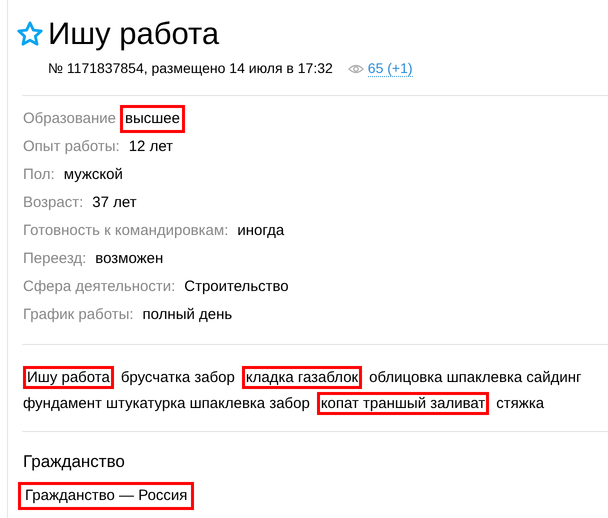 Image resolution: width=608 pixels, height=518 pixels. I want to click on listing-info: № 1171837854, размещено 14 июля в 17:32, so click(190, 68).